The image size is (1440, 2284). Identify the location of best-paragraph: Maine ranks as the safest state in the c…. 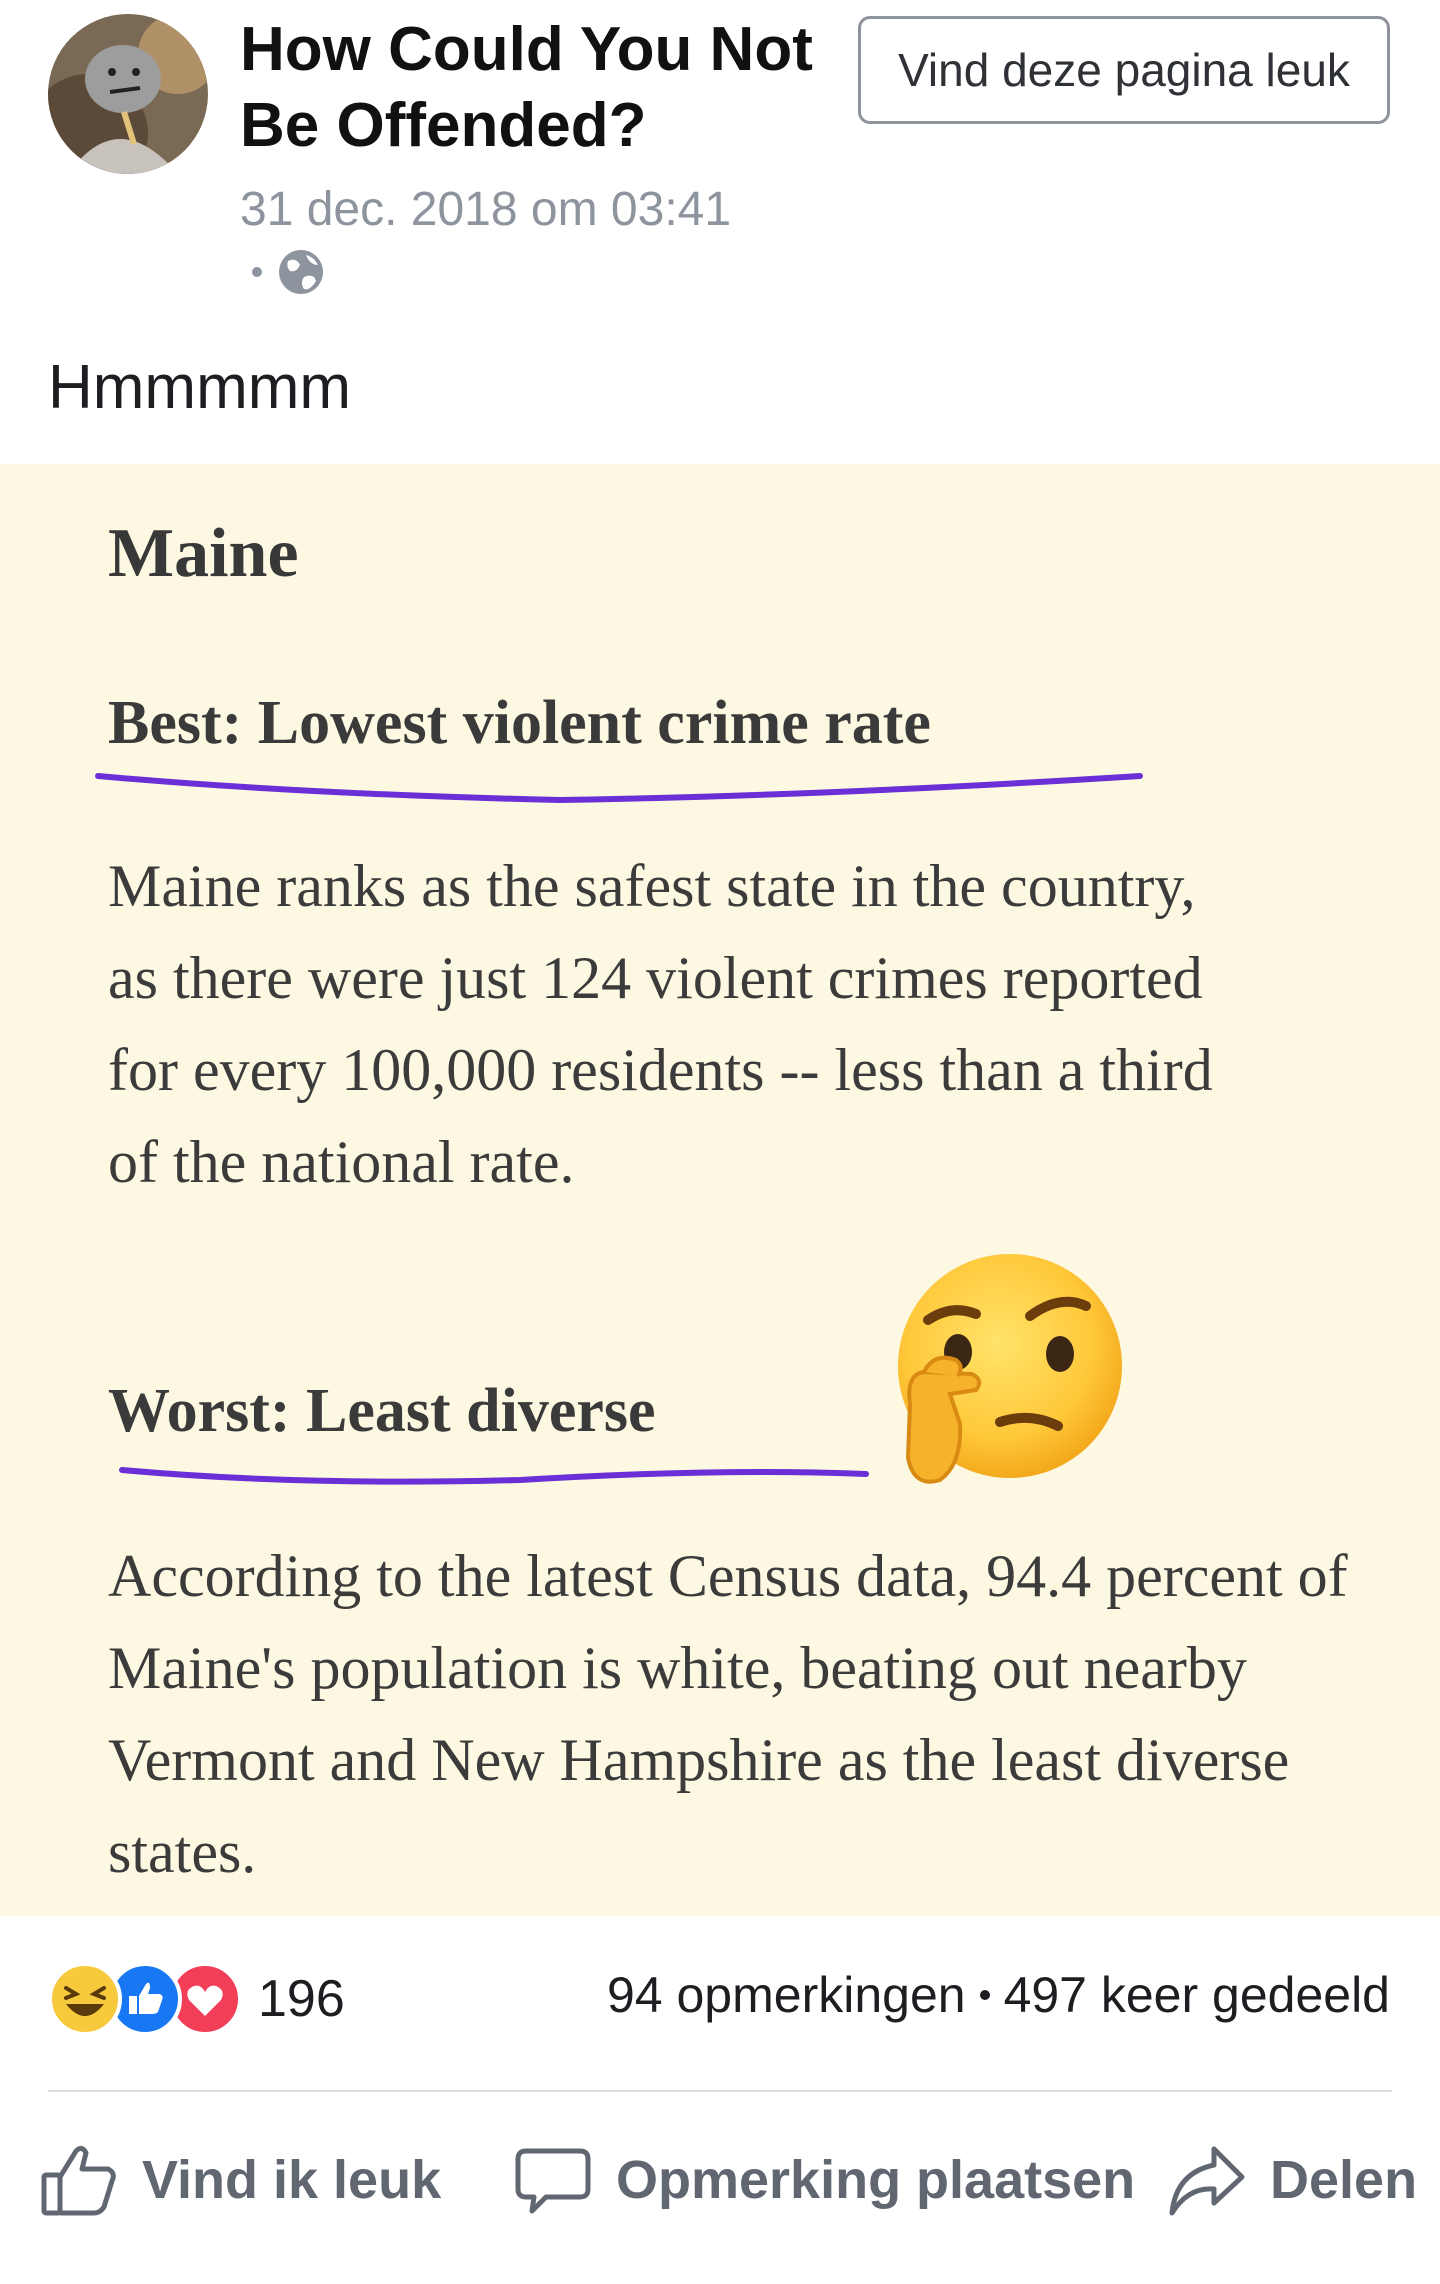
(660, 1024).